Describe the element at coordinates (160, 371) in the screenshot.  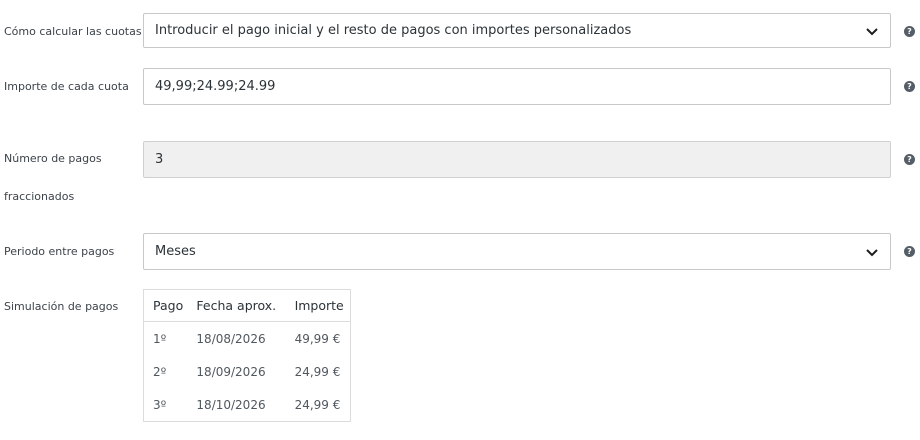
I see `payment-number: 2º` at that location.